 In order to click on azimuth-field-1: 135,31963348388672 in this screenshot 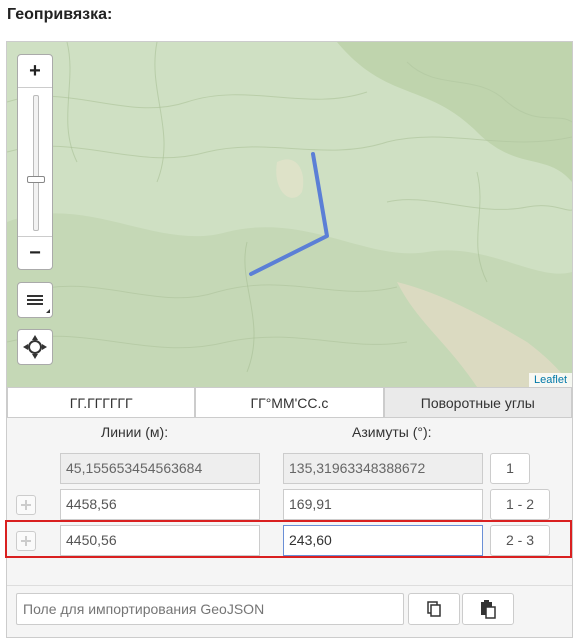, I will do `click(383, 468)`.